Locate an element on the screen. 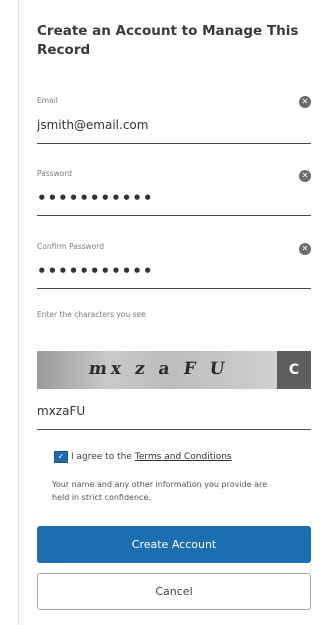  captcha-image: mx z a F U is located at coordinates (157, 370).